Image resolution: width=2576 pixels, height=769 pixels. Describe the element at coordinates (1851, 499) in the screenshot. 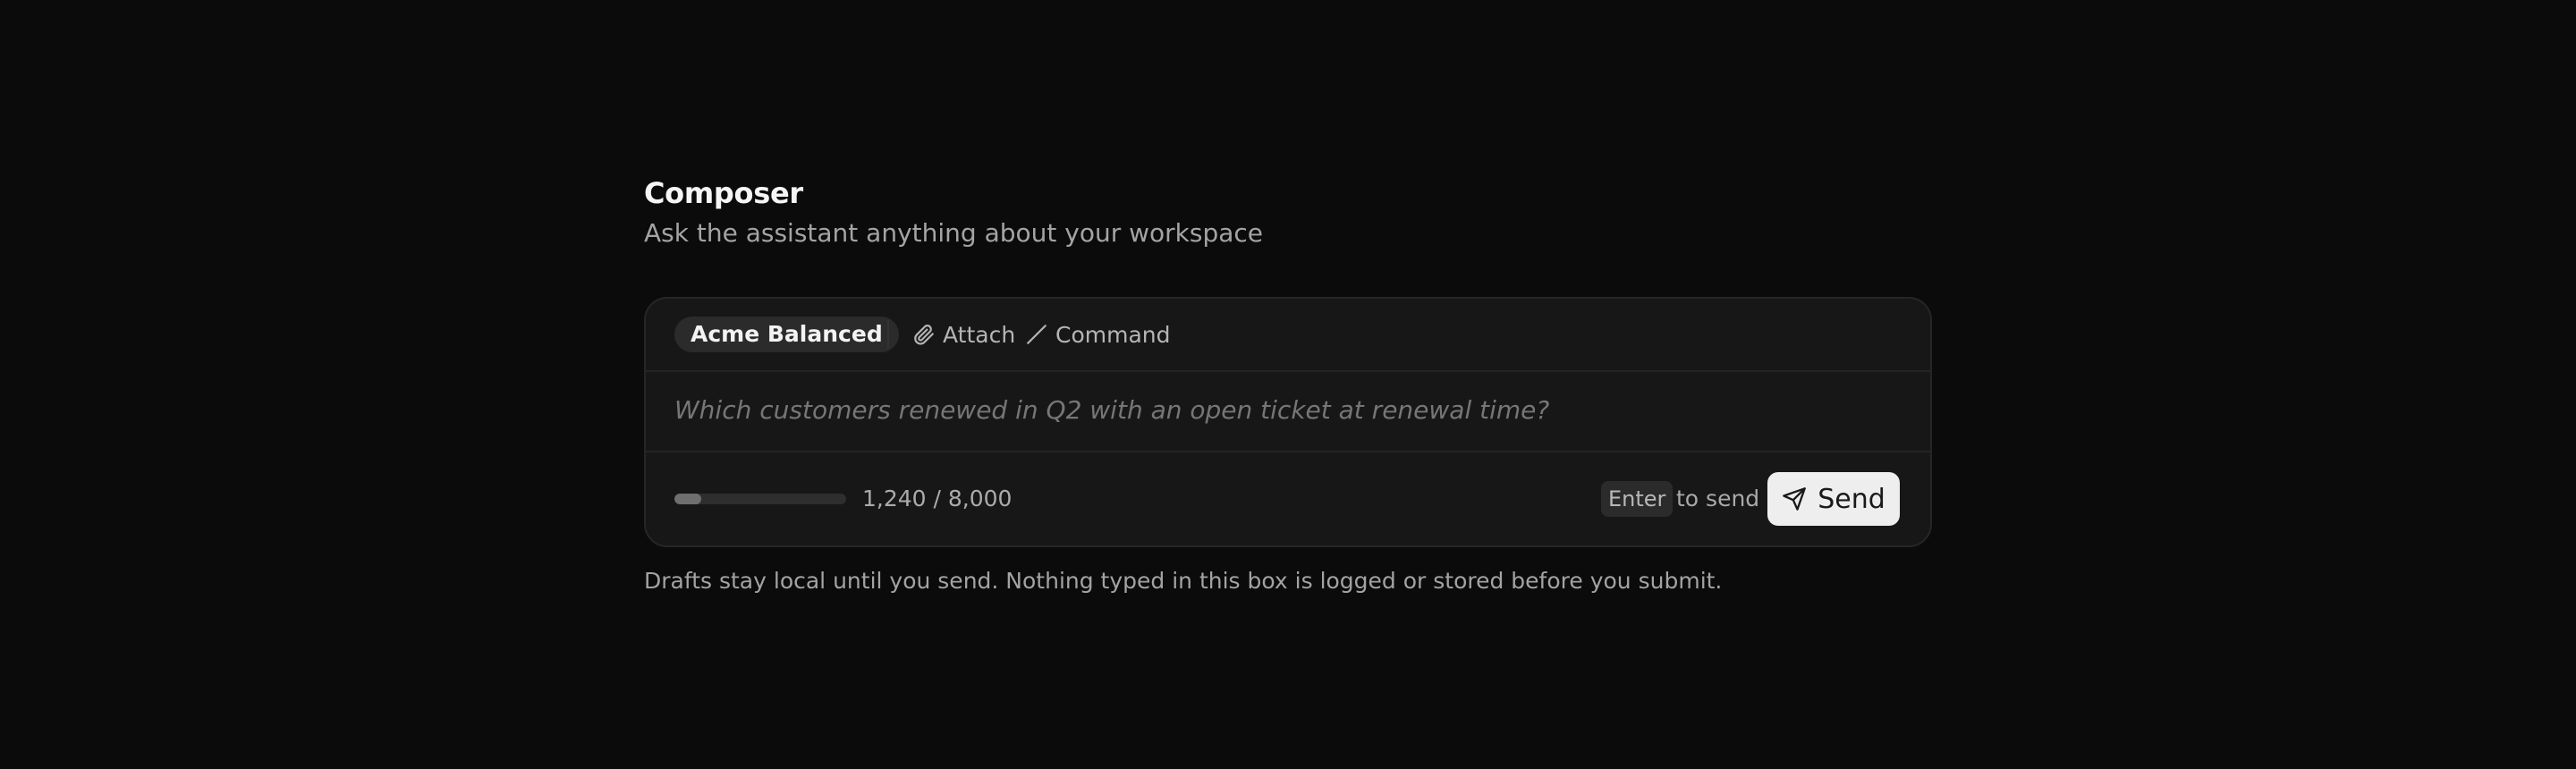

I see `send-label: Send` at that location.